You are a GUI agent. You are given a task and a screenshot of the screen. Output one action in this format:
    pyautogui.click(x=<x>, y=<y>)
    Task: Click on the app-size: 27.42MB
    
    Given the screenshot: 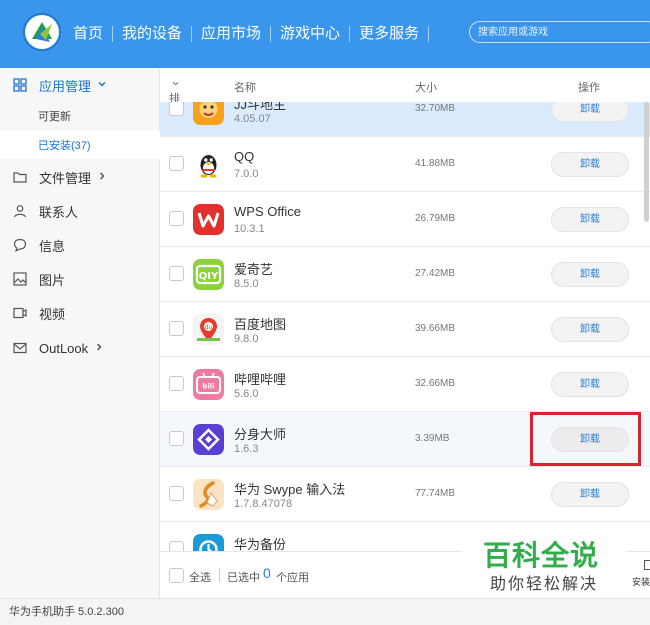 What is the action you would take?
    pyautogui.click(x=435, y=273)
    